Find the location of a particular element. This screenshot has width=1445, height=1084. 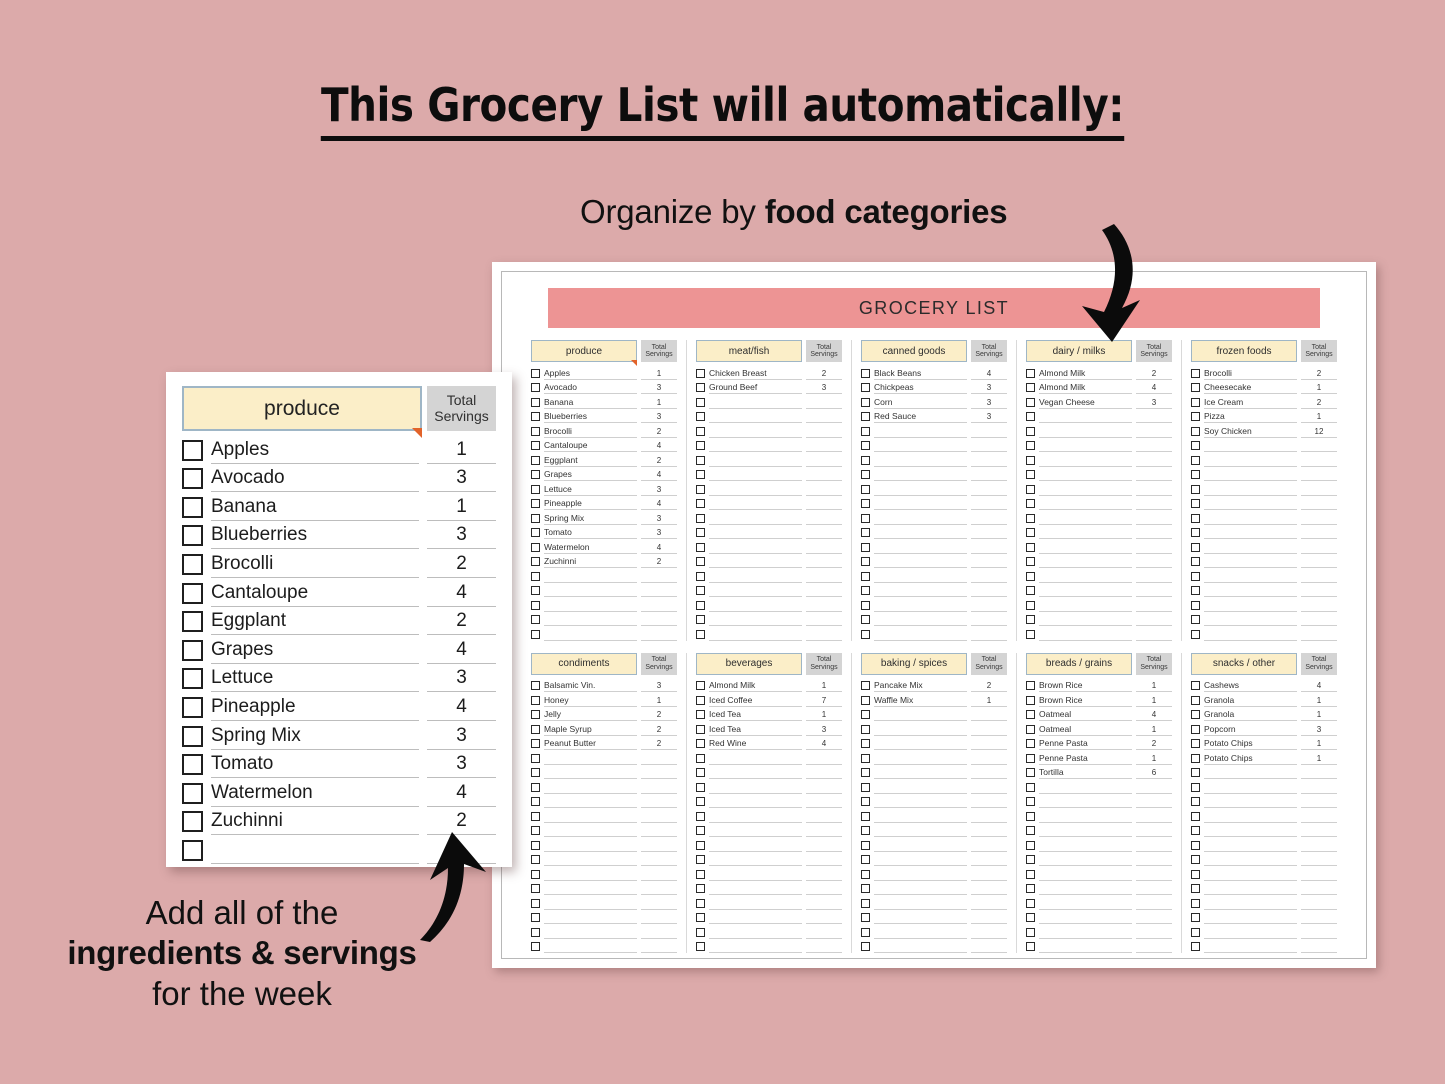

item-name: Soy Chicken is located at coordinates (1250, 432).